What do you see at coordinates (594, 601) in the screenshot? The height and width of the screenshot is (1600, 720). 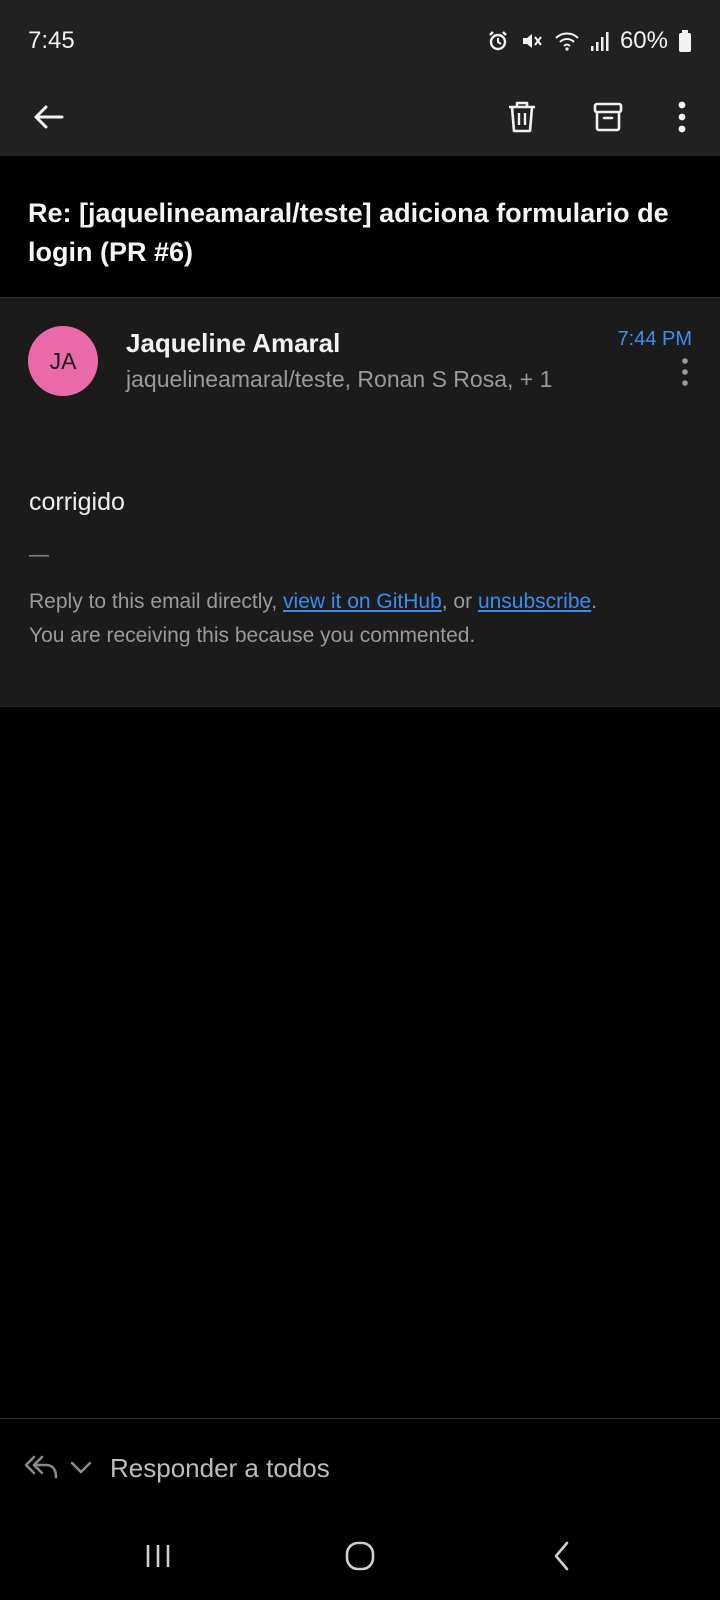 I see `footer-suffix: .` at bounding box center [594, 601].